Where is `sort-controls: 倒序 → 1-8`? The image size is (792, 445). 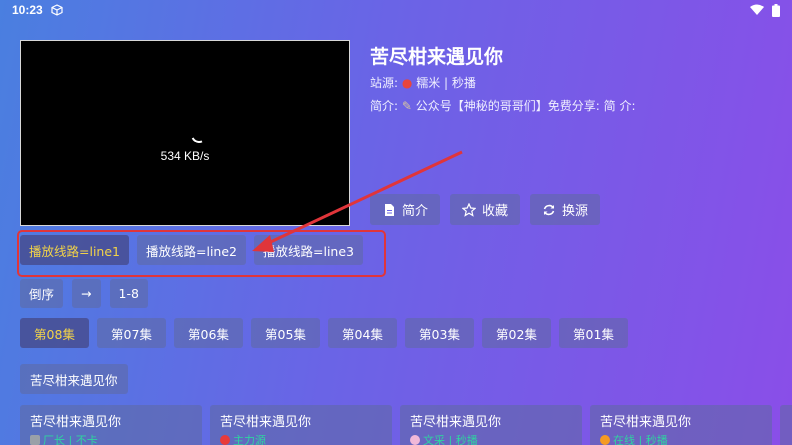
sort-controls: 倒序 → 1-8 is located at coordinates (84, 293).